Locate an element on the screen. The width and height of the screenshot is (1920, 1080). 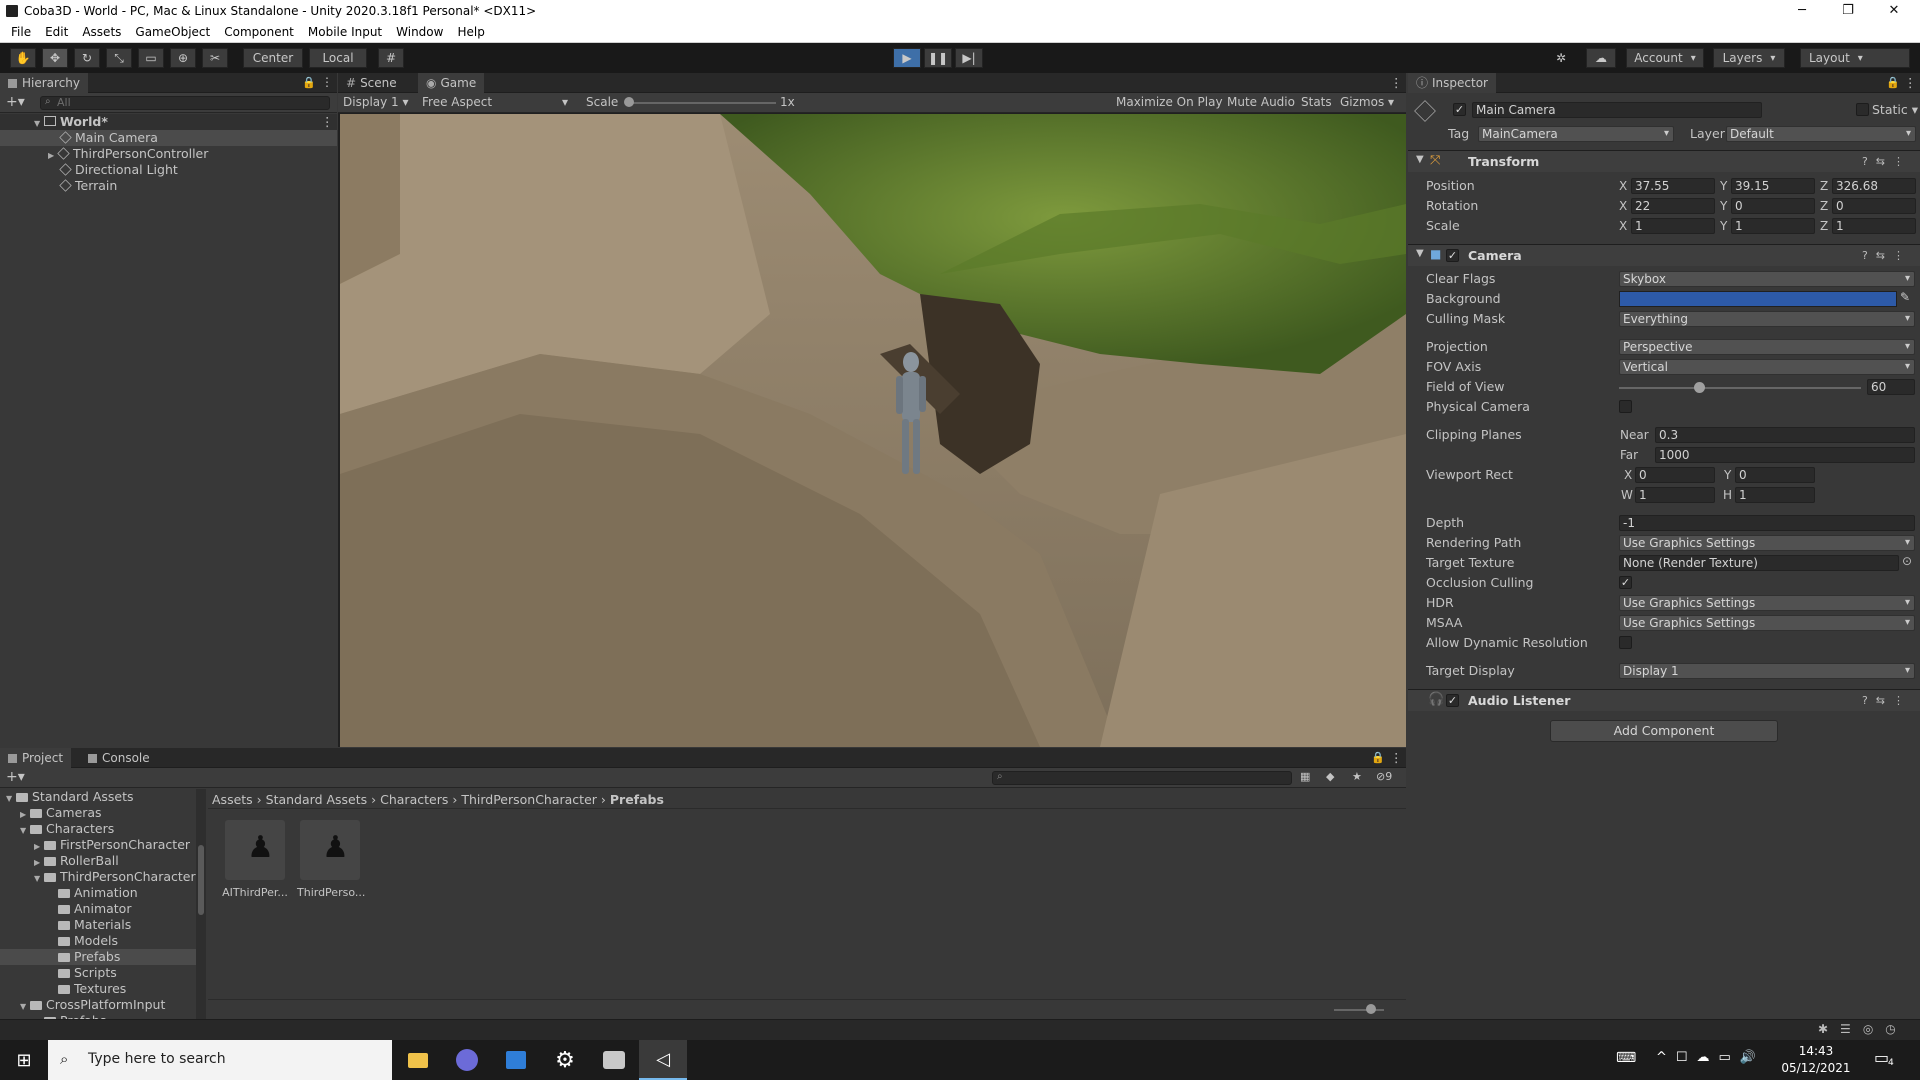
object-picker-icon: ⊙ is located at coordinates (1907, 561).